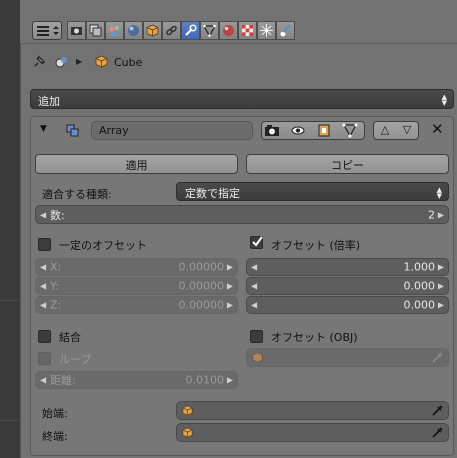  I want to click on relative-offset-x-field: ◀ 1.000 ▶, so click(347, 267).